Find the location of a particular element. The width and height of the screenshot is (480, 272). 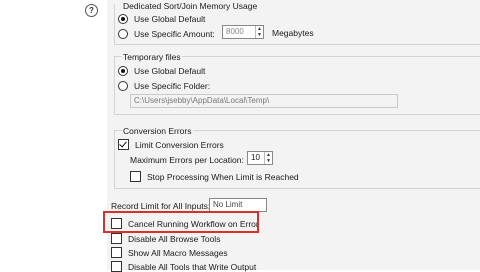

stop-processing-checkbox is located at coordinates (135, 176).